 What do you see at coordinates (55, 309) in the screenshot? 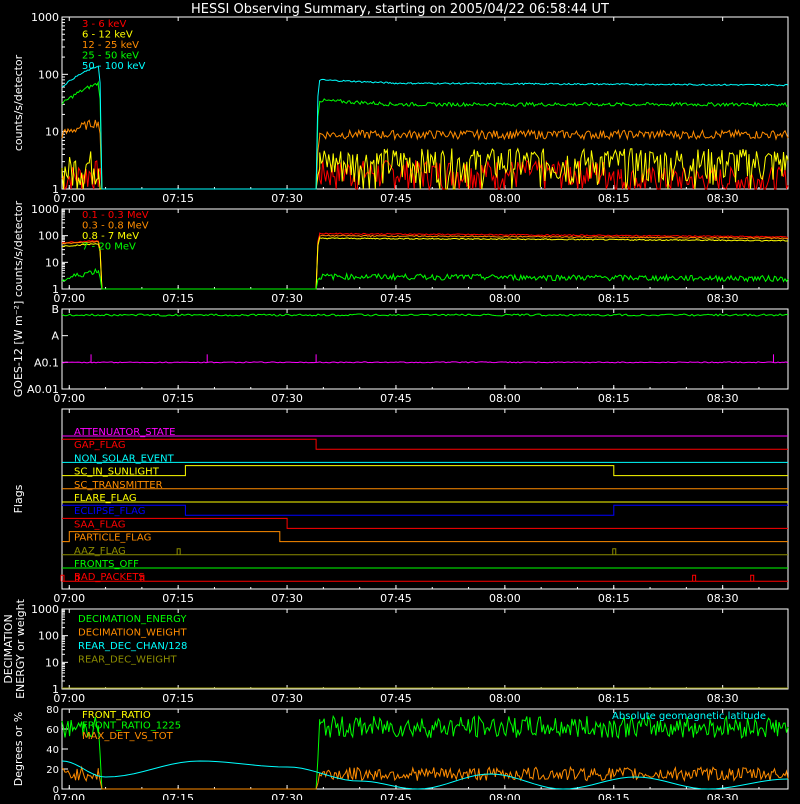
I see `panel-2-ytick-label: B` at bounding box center [55, 309].